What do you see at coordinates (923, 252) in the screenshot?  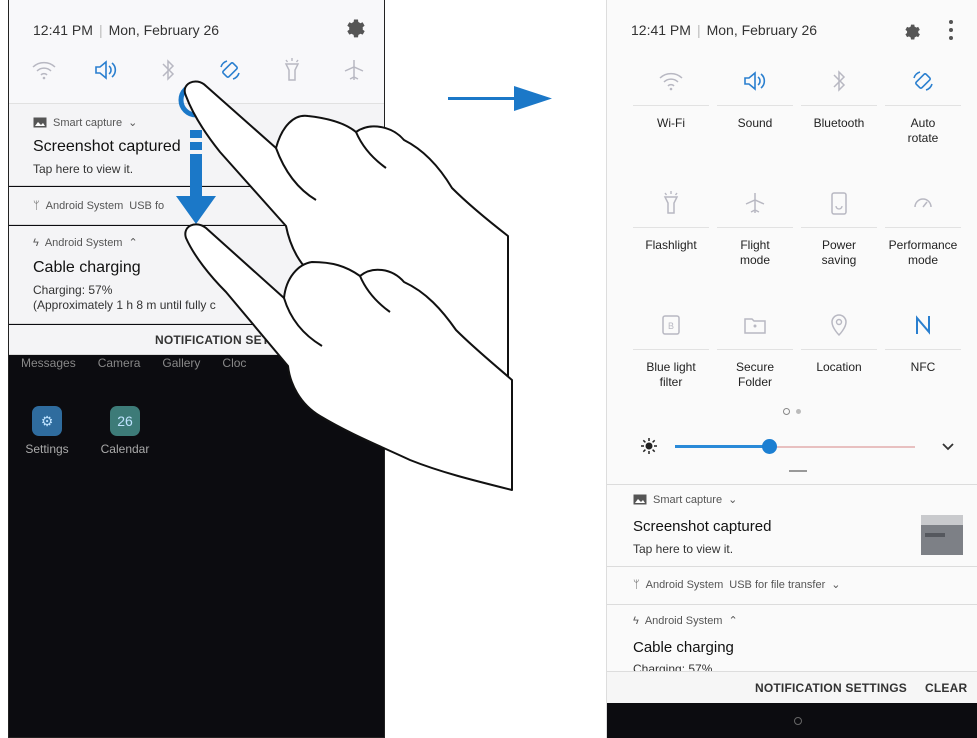 I see `tile-label: Performance mode` at bounding box center [923, 252].